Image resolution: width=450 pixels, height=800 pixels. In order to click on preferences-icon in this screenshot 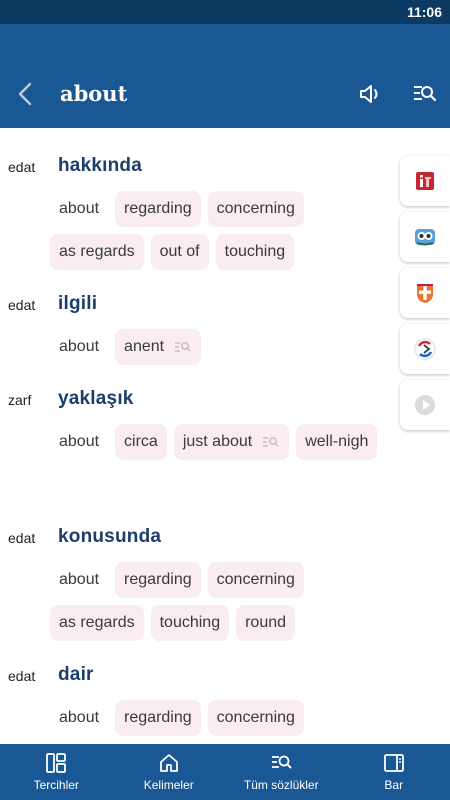, I will do `click(56, 763)`.